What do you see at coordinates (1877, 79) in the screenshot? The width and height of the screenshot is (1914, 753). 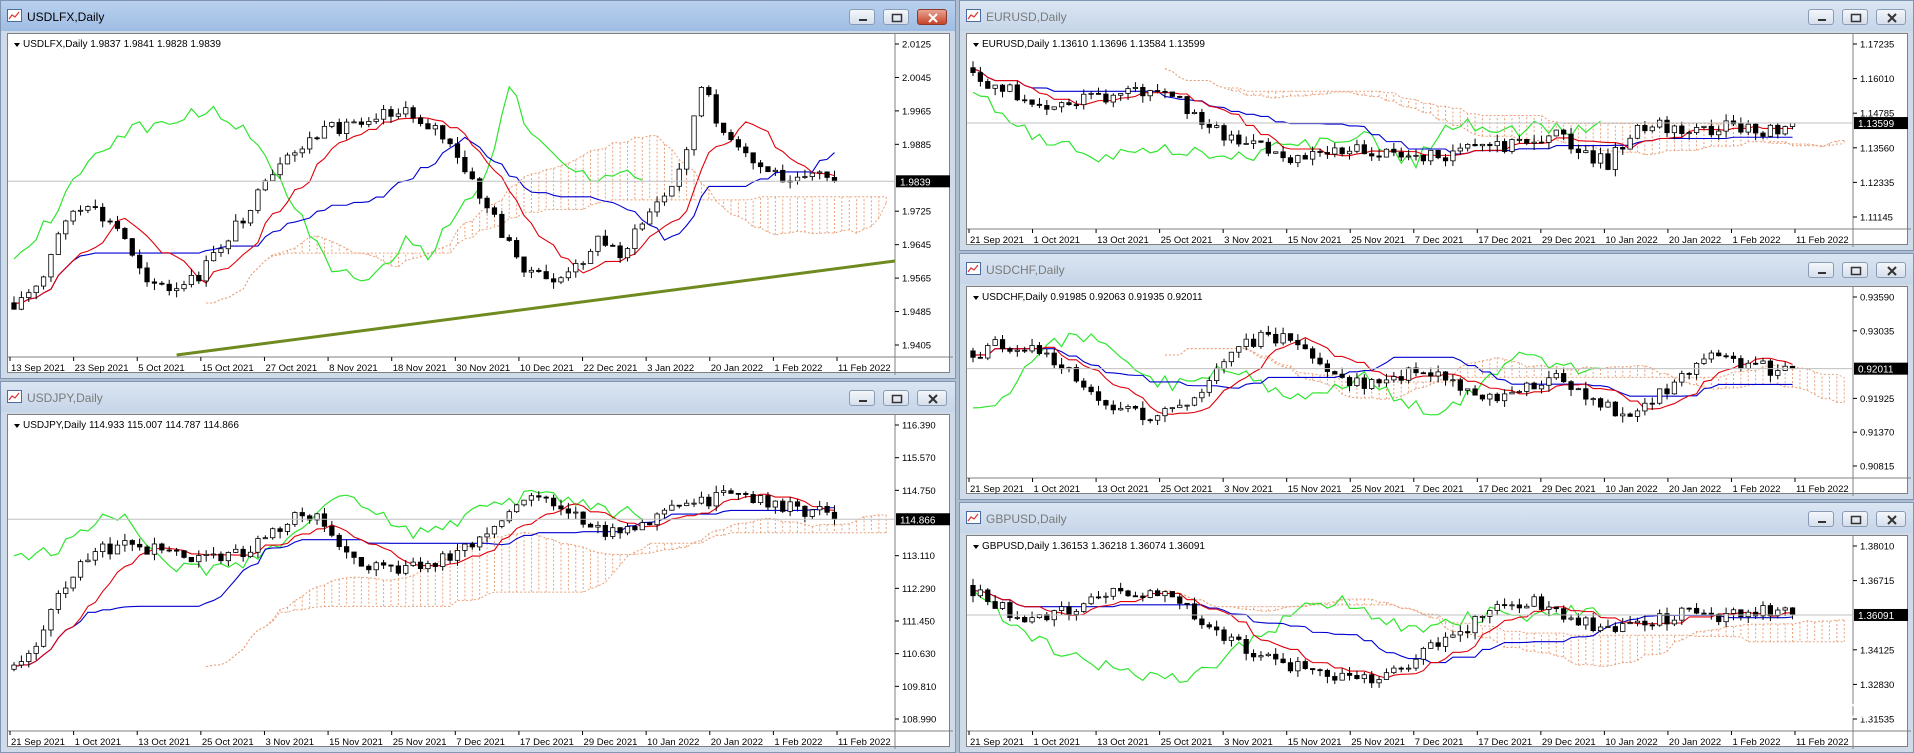 I see `price-tick-label: 1.16010` at bounding box center [1877, 79].